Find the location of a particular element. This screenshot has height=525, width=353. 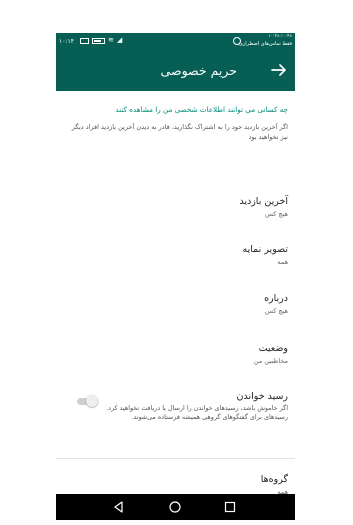

nav-recents-icon is located at coordinates (230, 507).